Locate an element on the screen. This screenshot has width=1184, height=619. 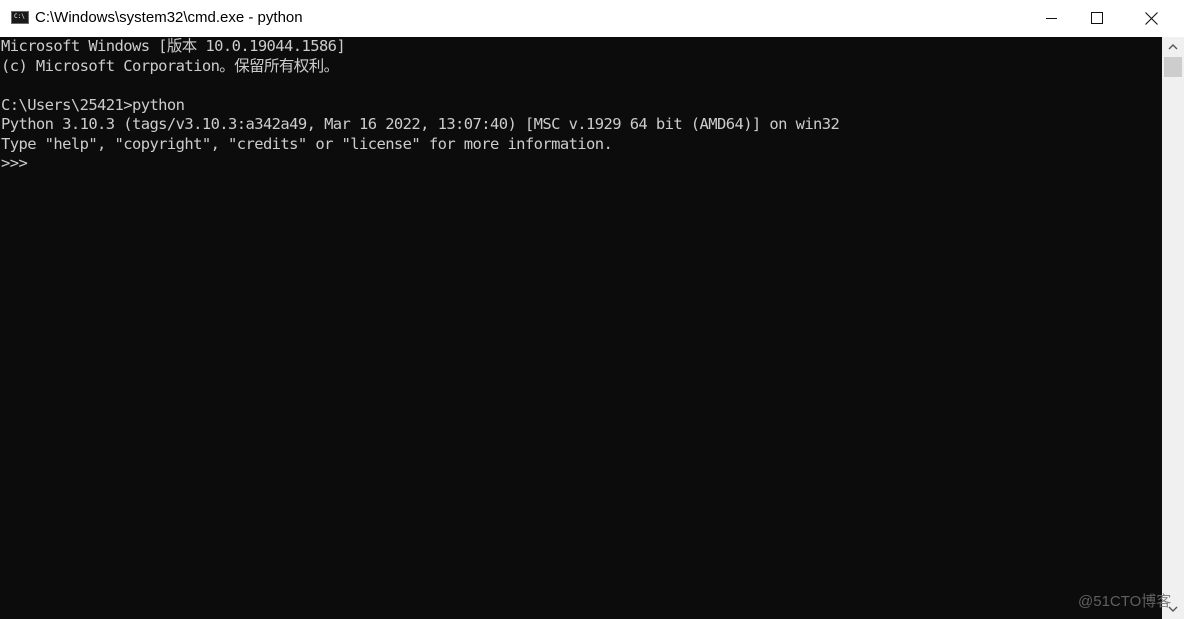
minimize-icon is located at coordinates (1051, 18).